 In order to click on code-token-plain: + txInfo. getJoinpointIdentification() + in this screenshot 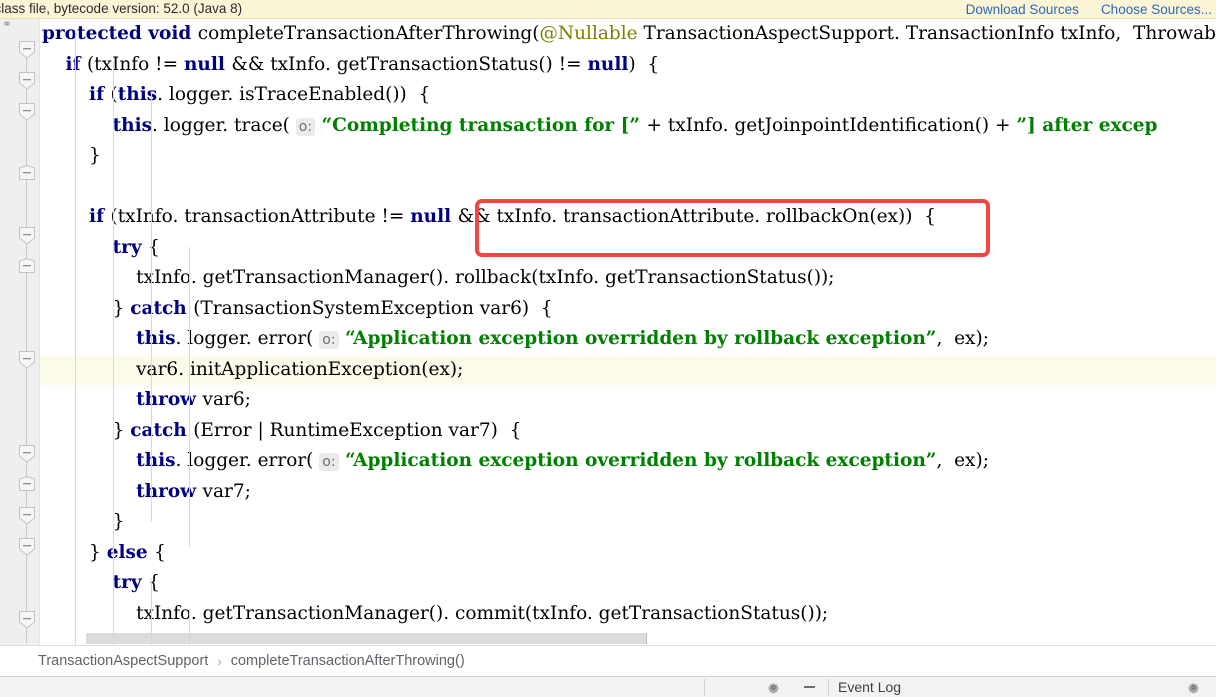, I will do `click(831, 125)`.